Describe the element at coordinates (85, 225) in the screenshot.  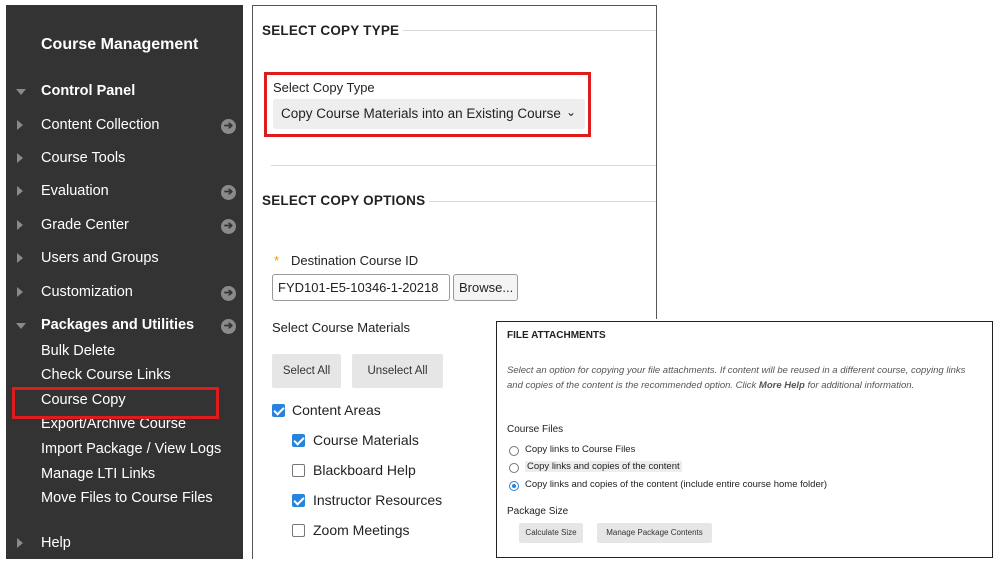
I see `sidebar-item-label: Grade Center` at that location.